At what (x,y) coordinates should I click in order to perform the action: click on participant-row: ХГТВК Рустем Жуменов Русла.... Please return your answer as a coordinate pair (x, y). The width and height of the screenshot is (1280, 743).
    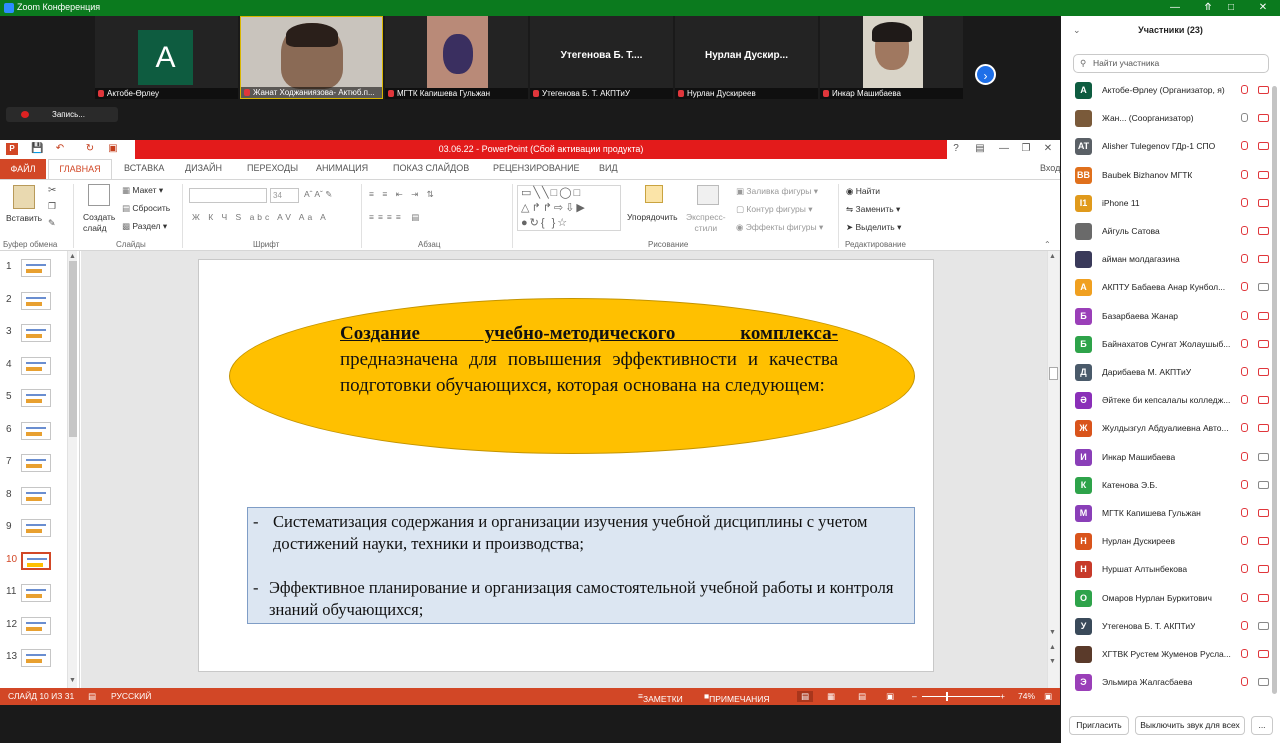
    Looking at the image, I should click on (1170, 654).